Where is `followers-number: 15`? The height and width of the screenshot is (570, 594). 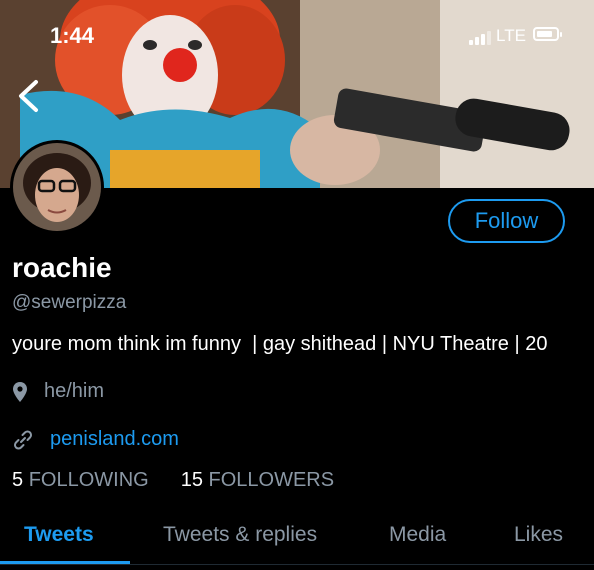
followers-number: 15 is located at coordinates (191, 480).